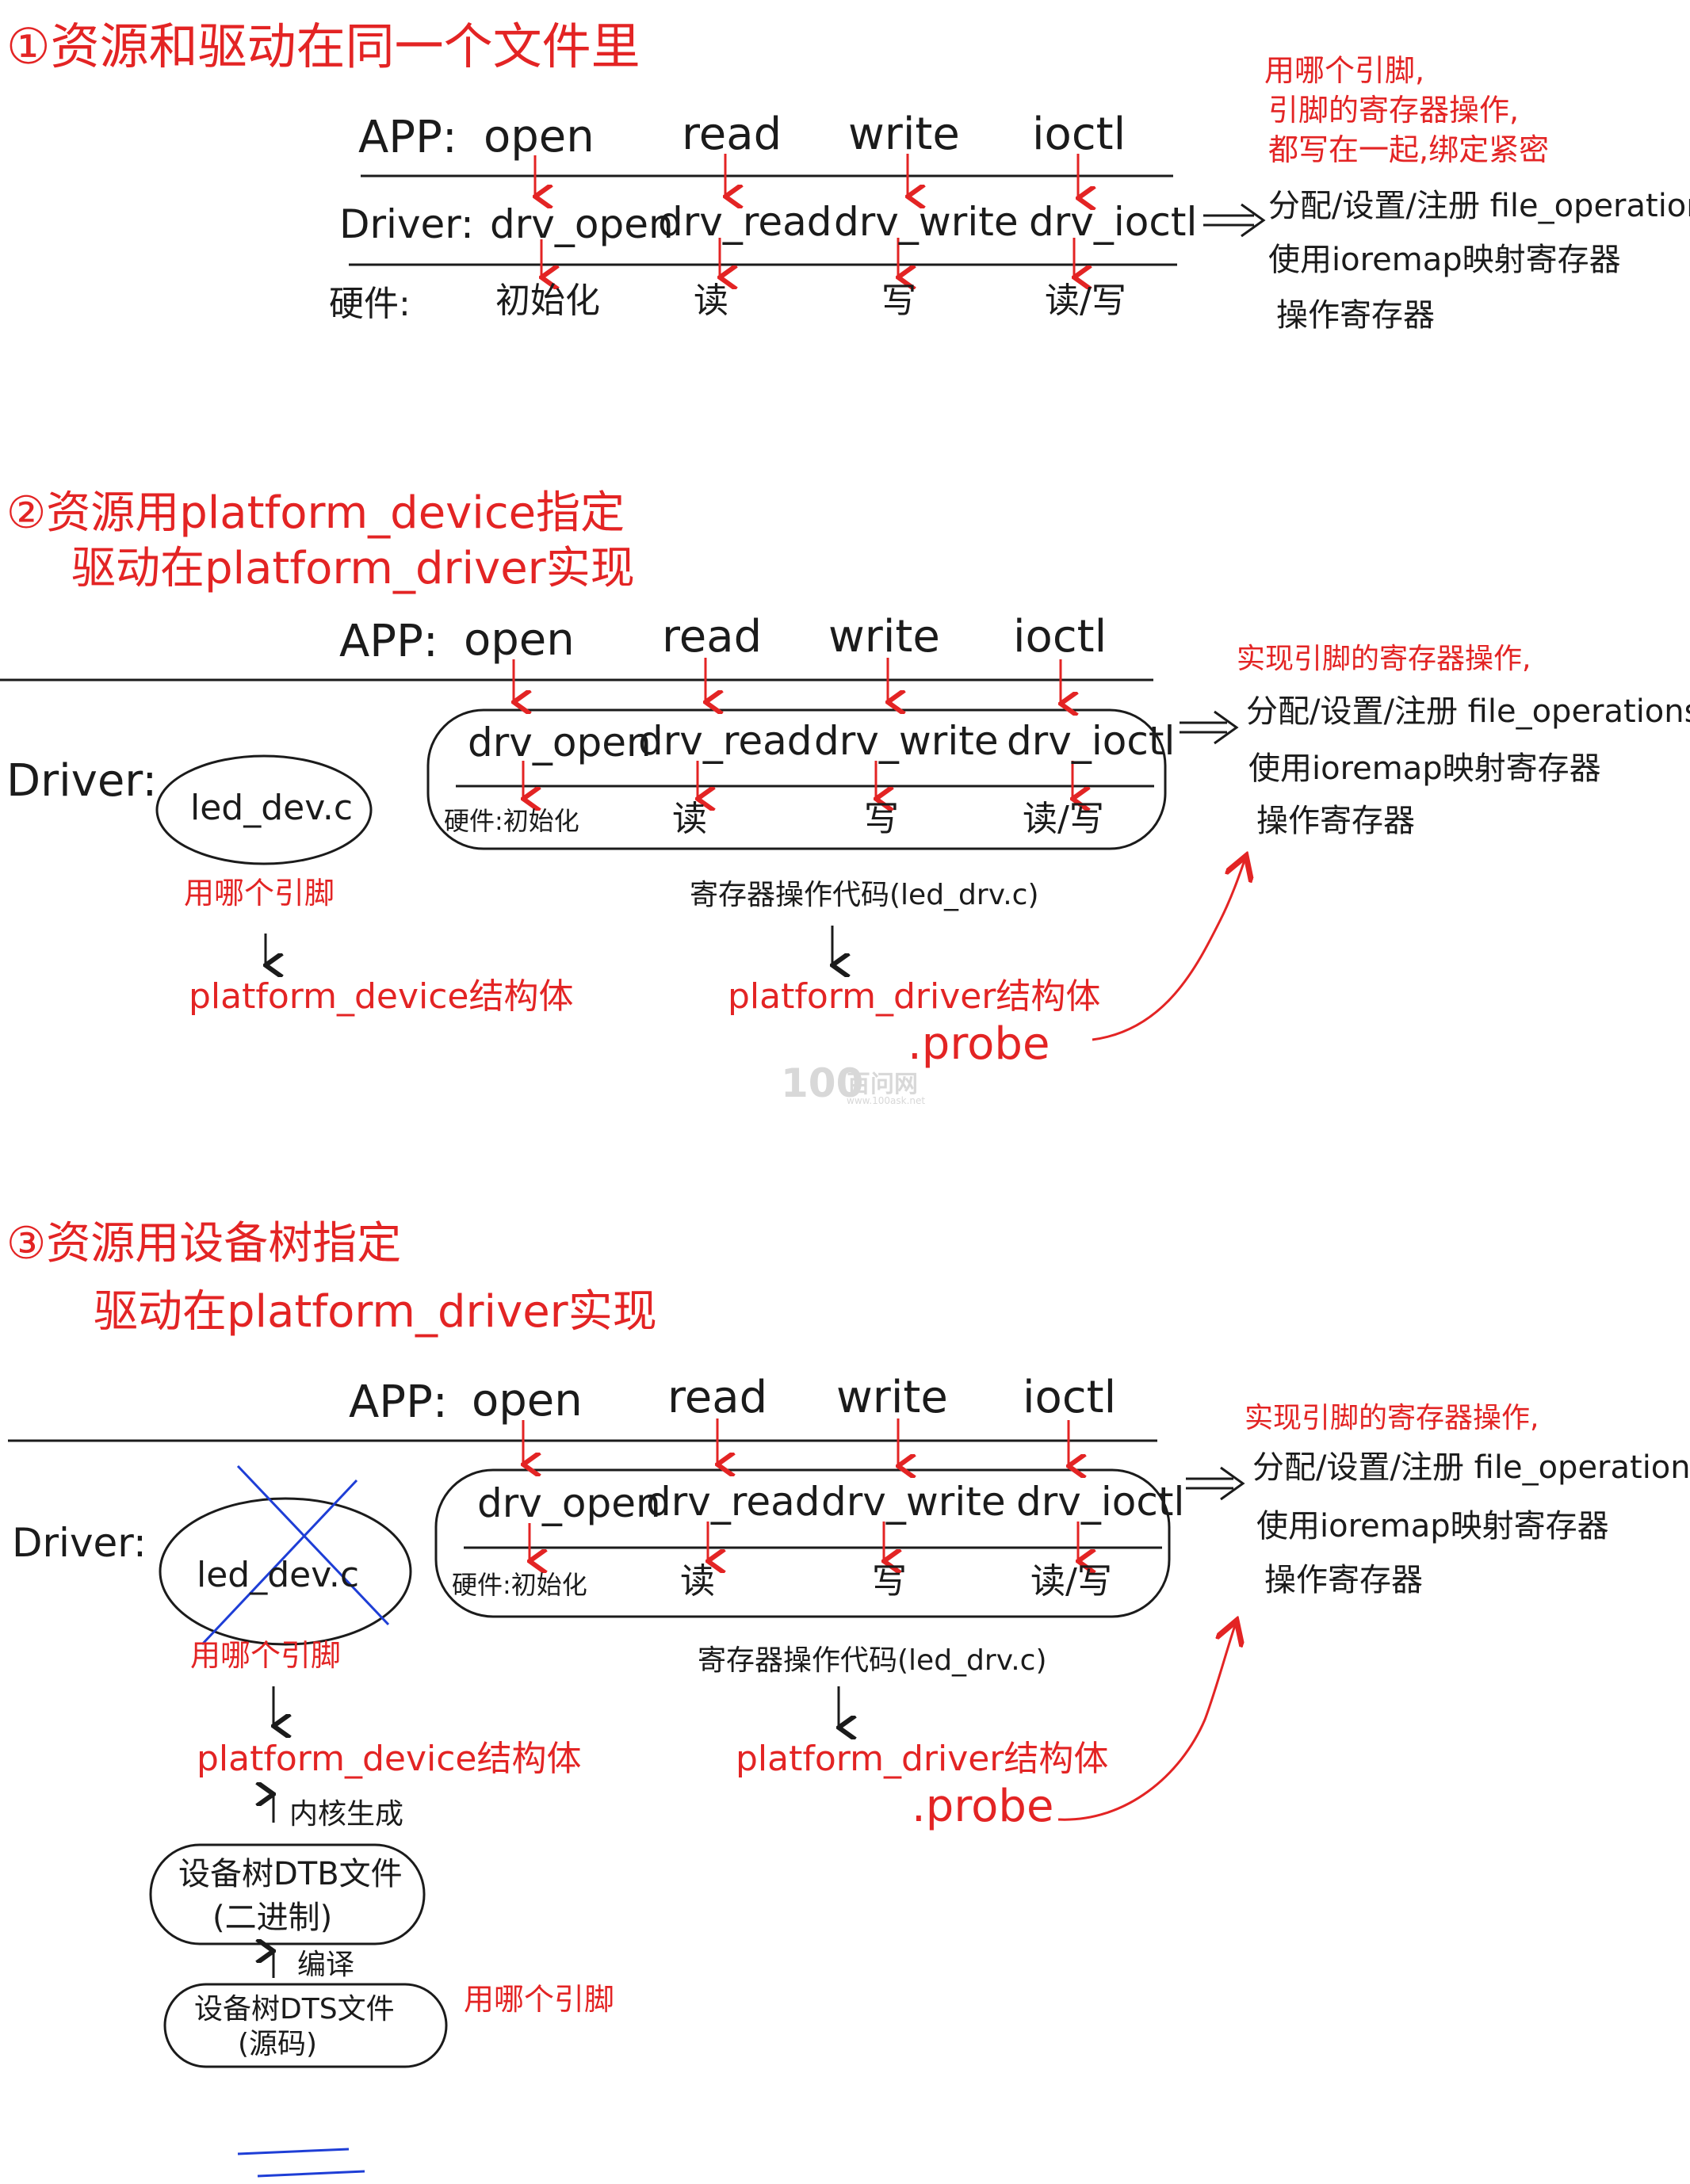  What do you see at coordinates (266, 1656) in the screenshot?
I see `s3-pin-note: 用哪个引脚` at bounding box center [266, 1656].